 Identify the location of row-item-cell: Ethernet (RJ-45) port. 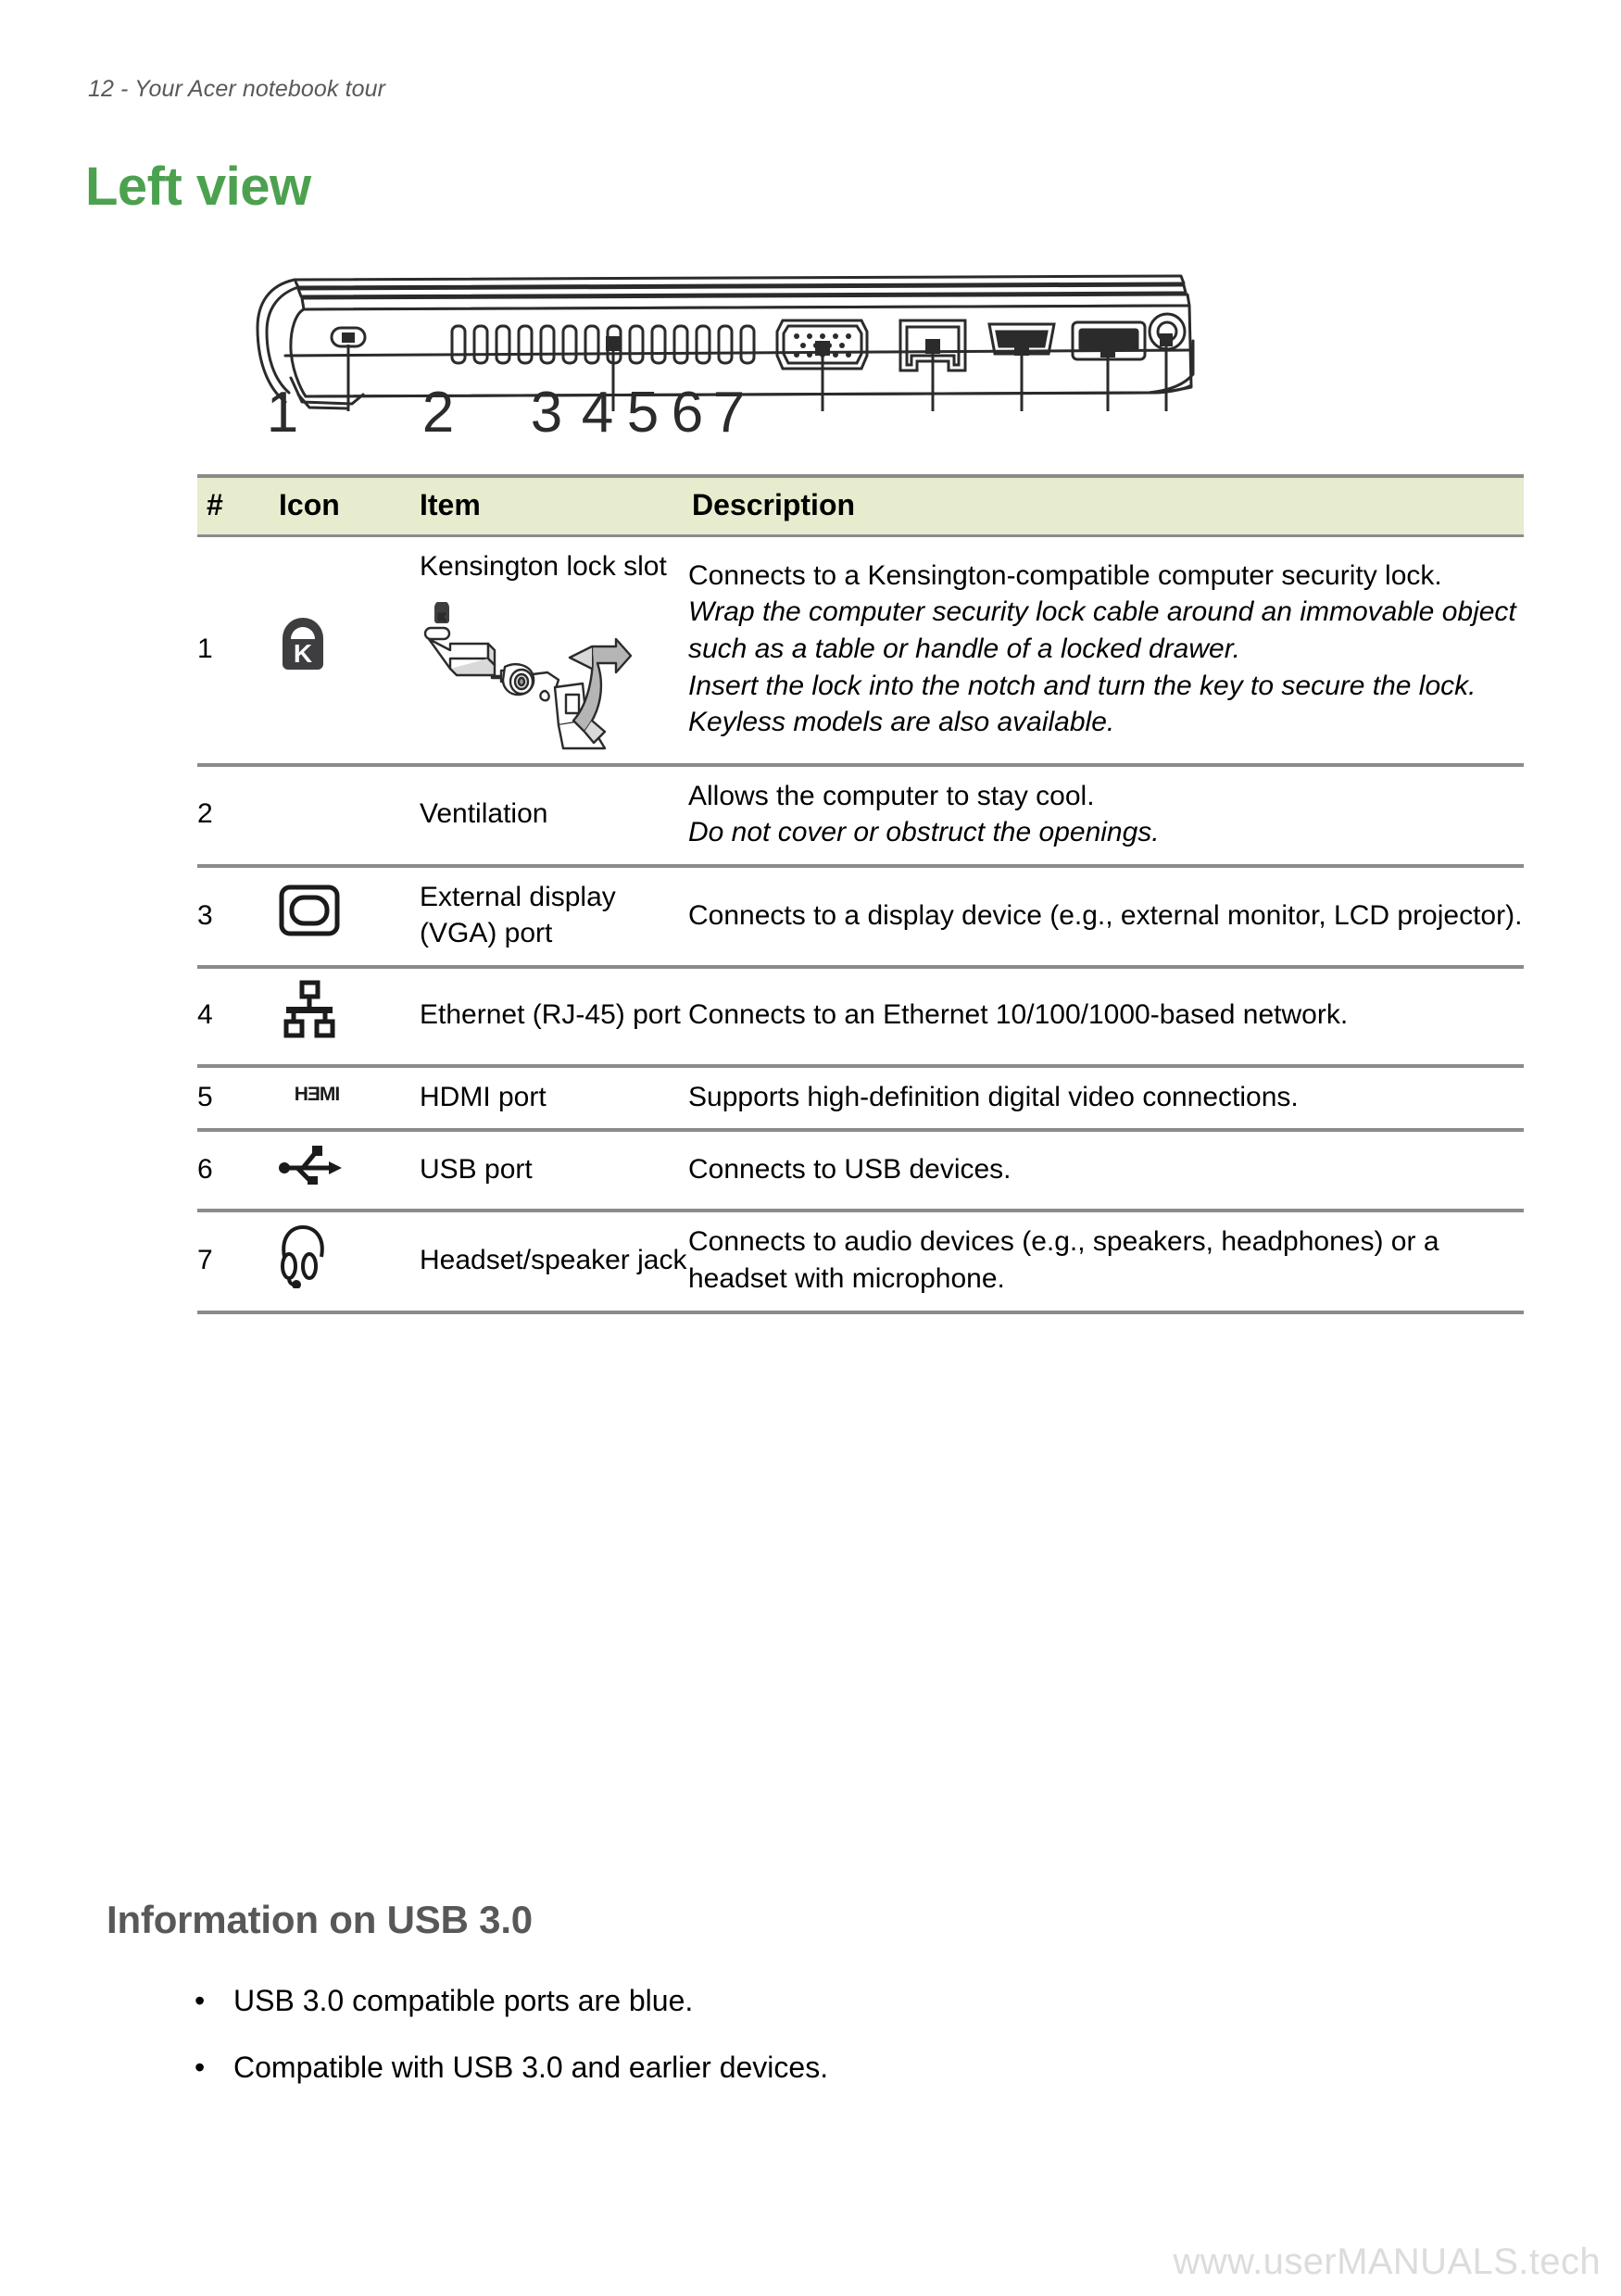
(554, 1015).